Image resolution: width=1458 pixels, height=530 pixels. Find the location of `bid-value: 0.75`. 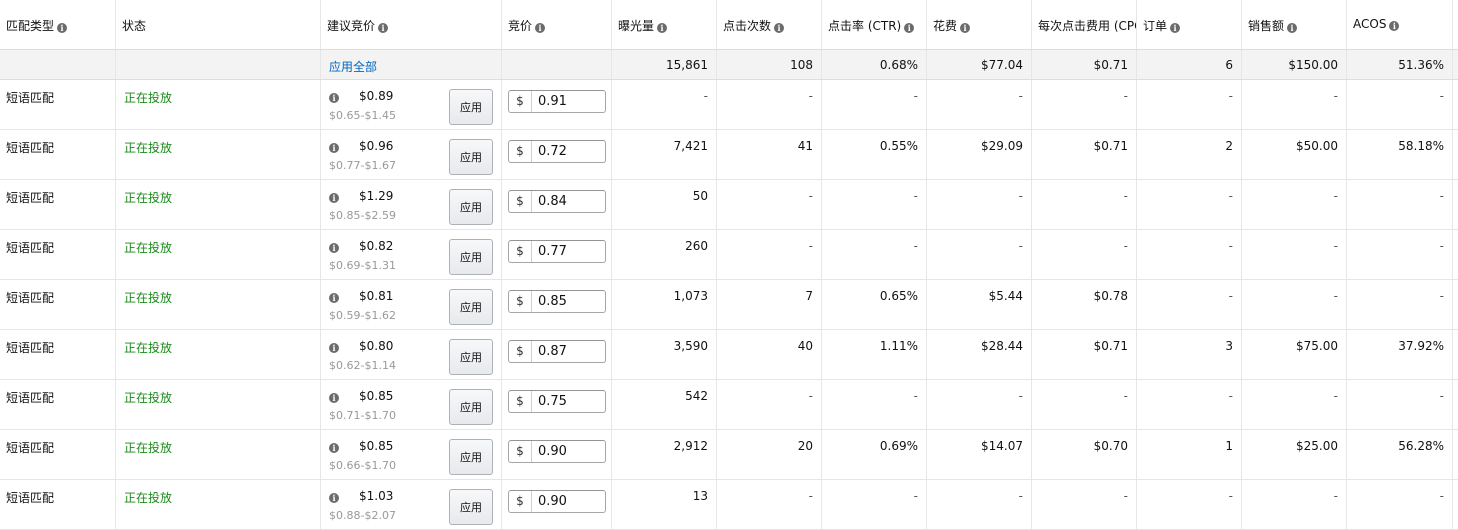

bid-value: 0.75 is located at coordinates (552, 401).